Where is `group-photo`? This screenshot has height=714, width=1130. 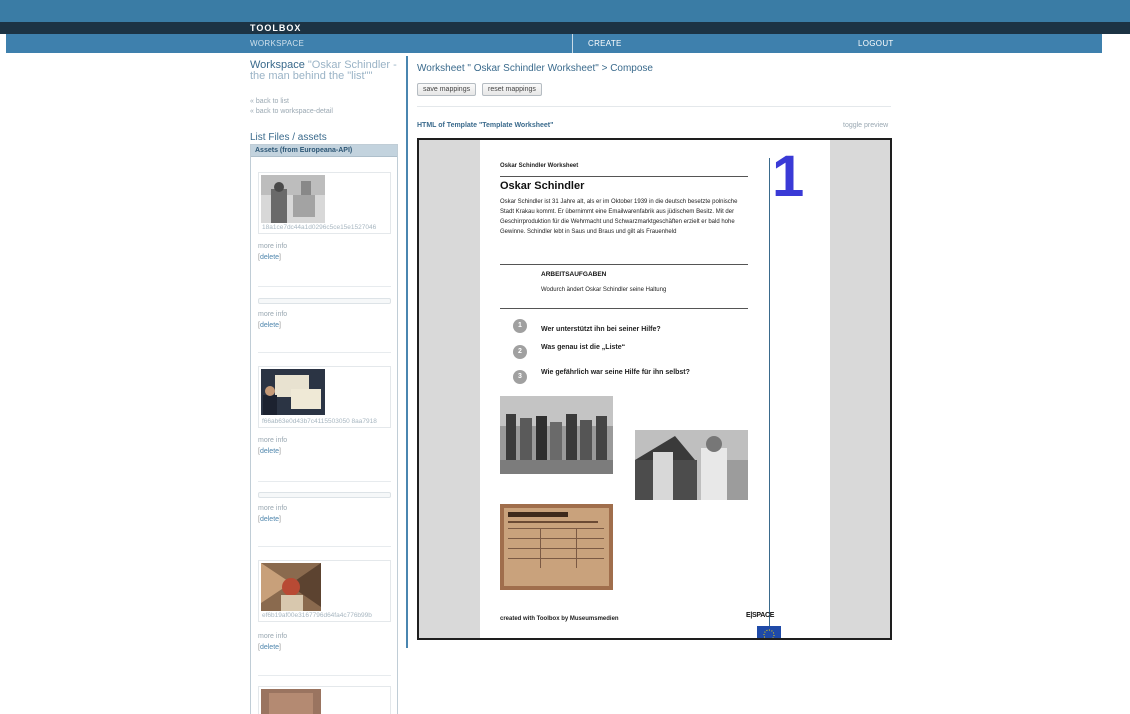 group-photo is located at coordinates (556, 435).